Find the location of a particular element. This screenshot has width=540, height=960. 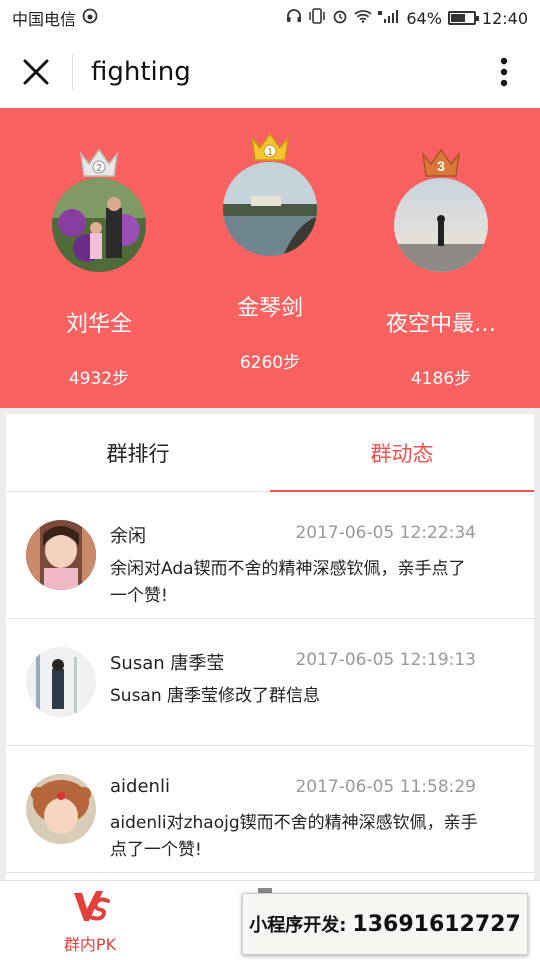

battery-icon is located at coordinates (463, 18).